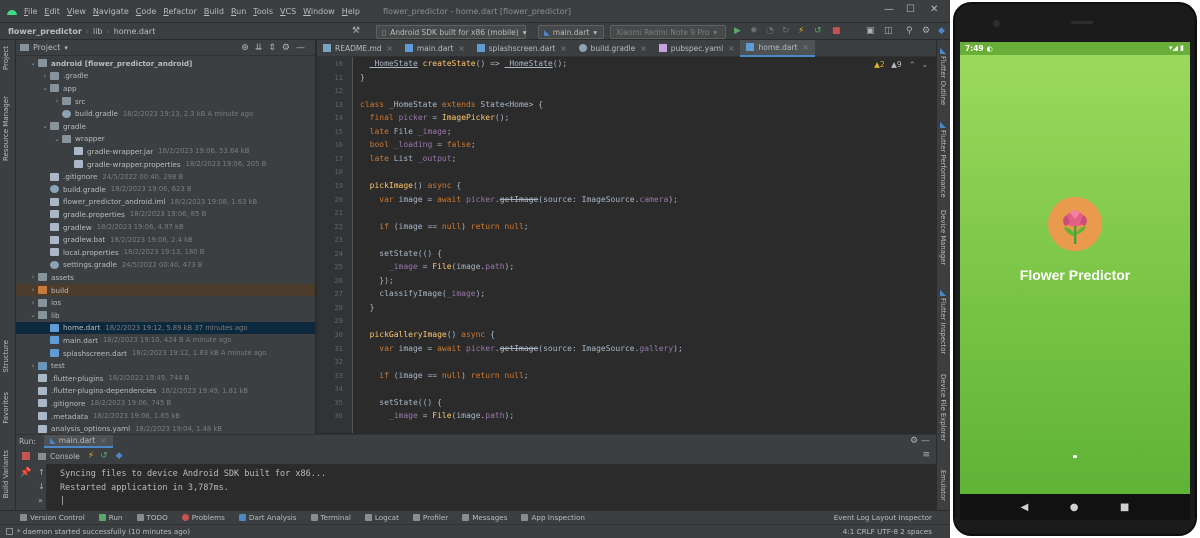  Describe the element at coordinates (40, 500) in the screenshot. I see `expand-icon: »` at that location.